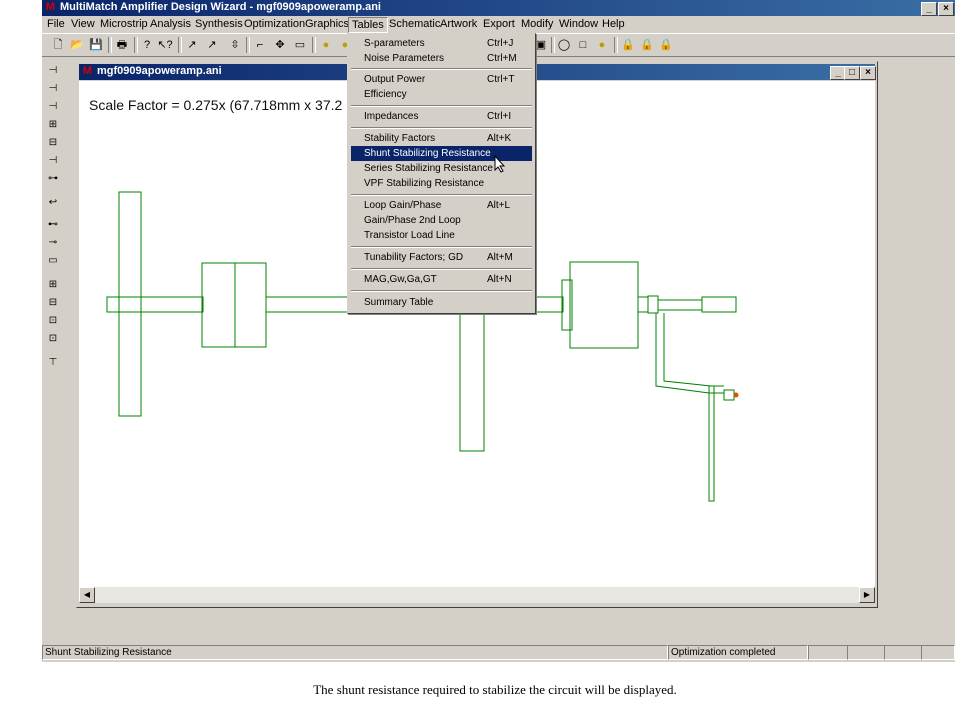 The width and height of the screenshot is (960, 720). I want to click on save-icon: 💾, so click(96, 45).